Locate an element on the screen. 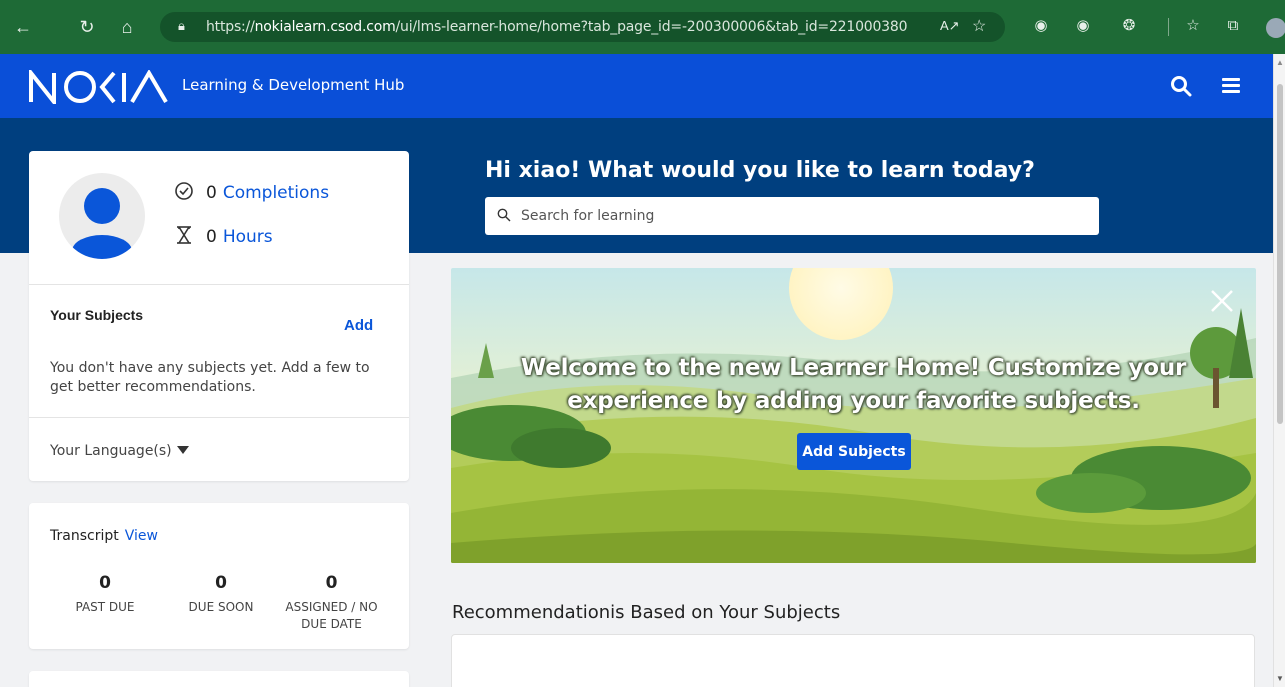 This screenshot has width=1285, height=687. assigned-count: 0 is located at coordinates (331, 583).